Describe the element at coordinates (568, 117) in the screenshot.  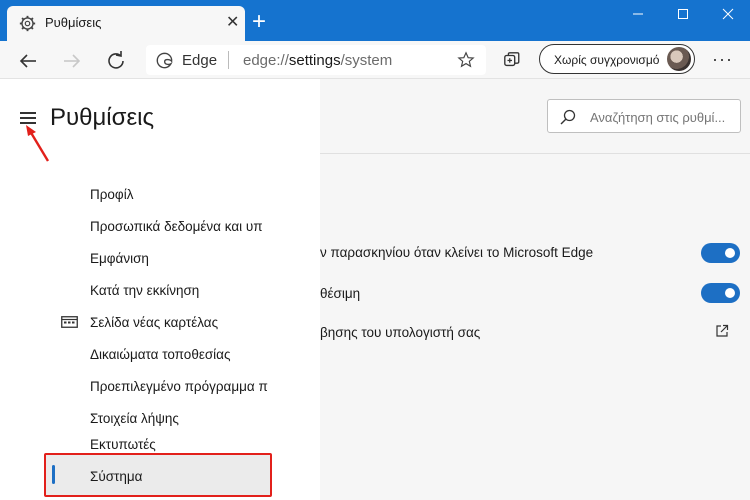
I see `search-icon` at that location.